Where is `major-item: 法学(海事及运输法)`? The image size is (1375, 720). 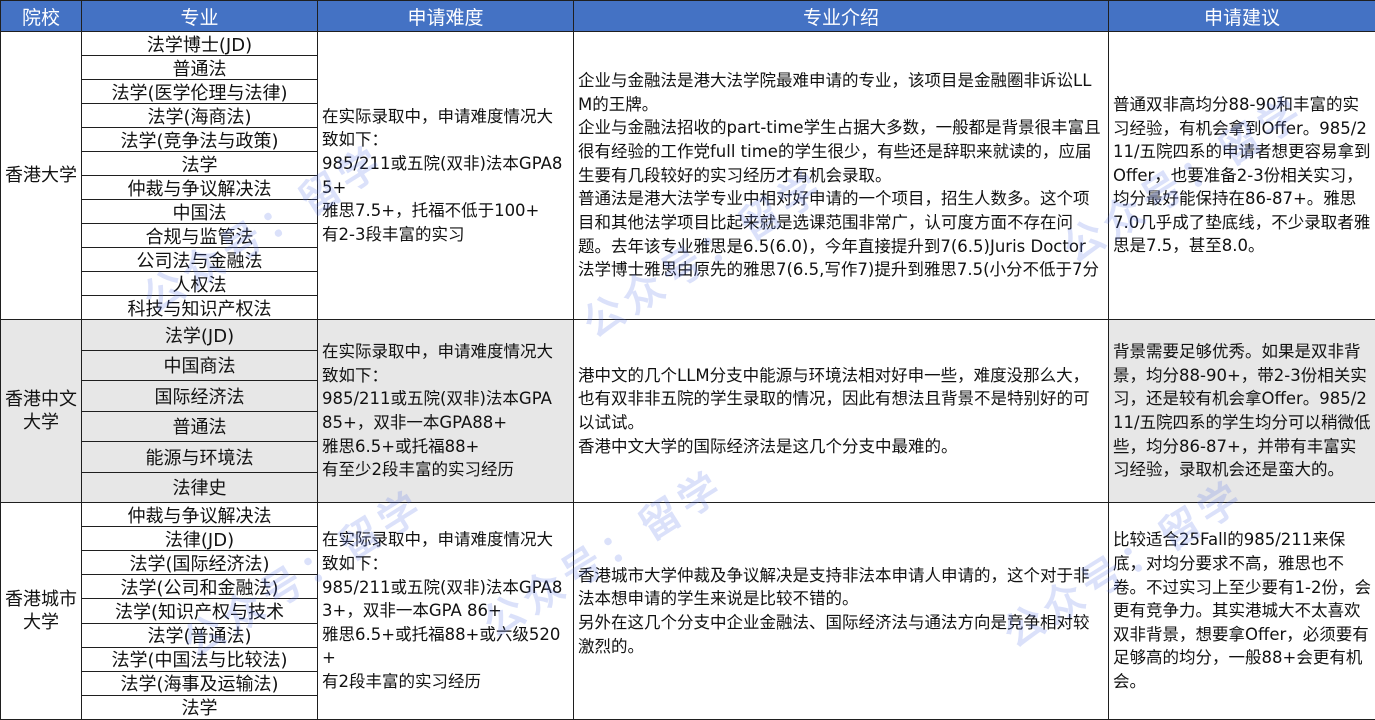 major-item: 法学(海事及运输法) is located at coordinates (199, 684).